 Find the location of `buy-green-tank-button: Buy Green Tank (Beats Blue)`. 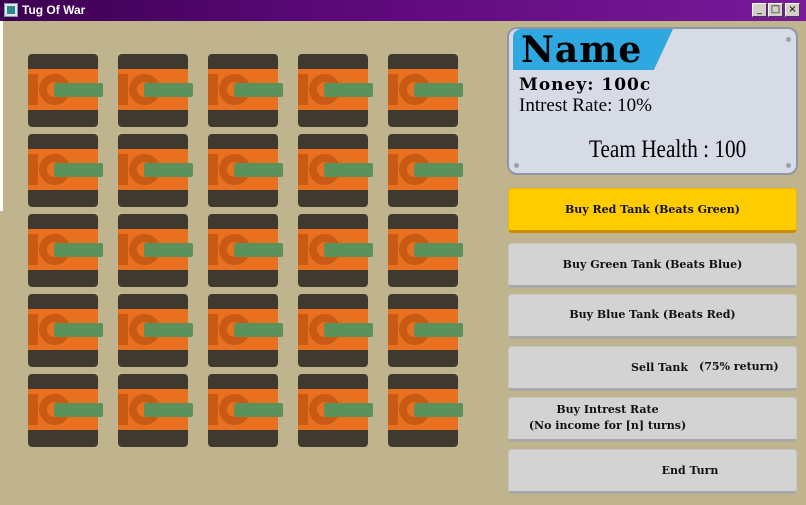

buy-green-tank-button: Buy Green Tank (Beats Blue) is located at coordinates (652, 265).